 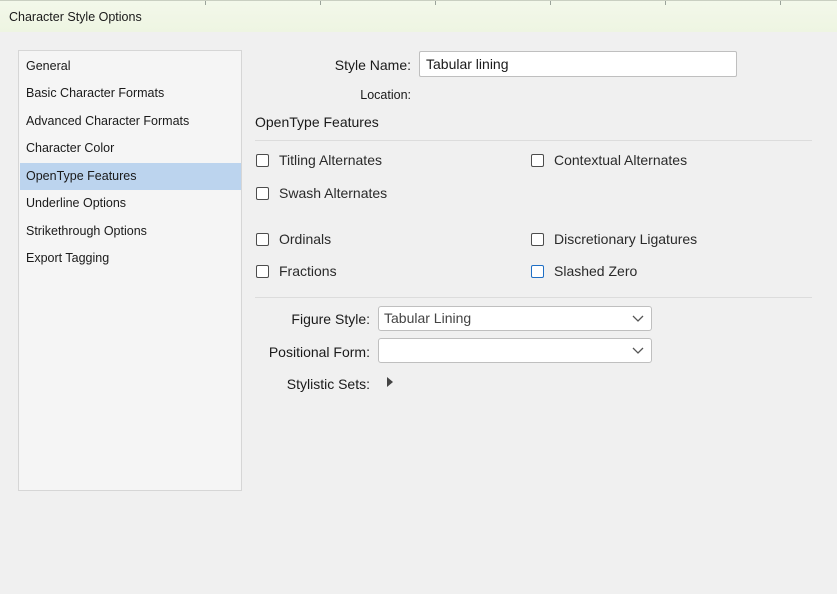 What do you see at coordinates (130, 176) in the screenshot?
I see `sidebar-item-opentype-features: OpenType Features` at bounding box center [130, 176].